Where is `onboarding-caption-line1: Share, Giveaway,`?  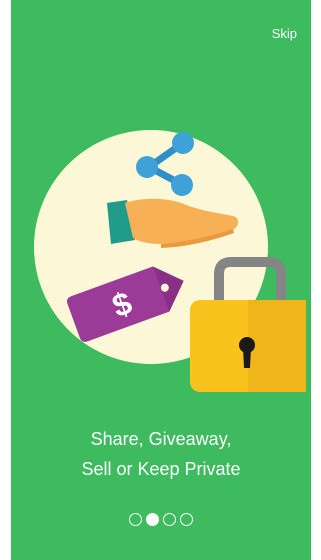
onboarding-caption-line1: Share, Giveaway, is located at coordinates (161, 439).